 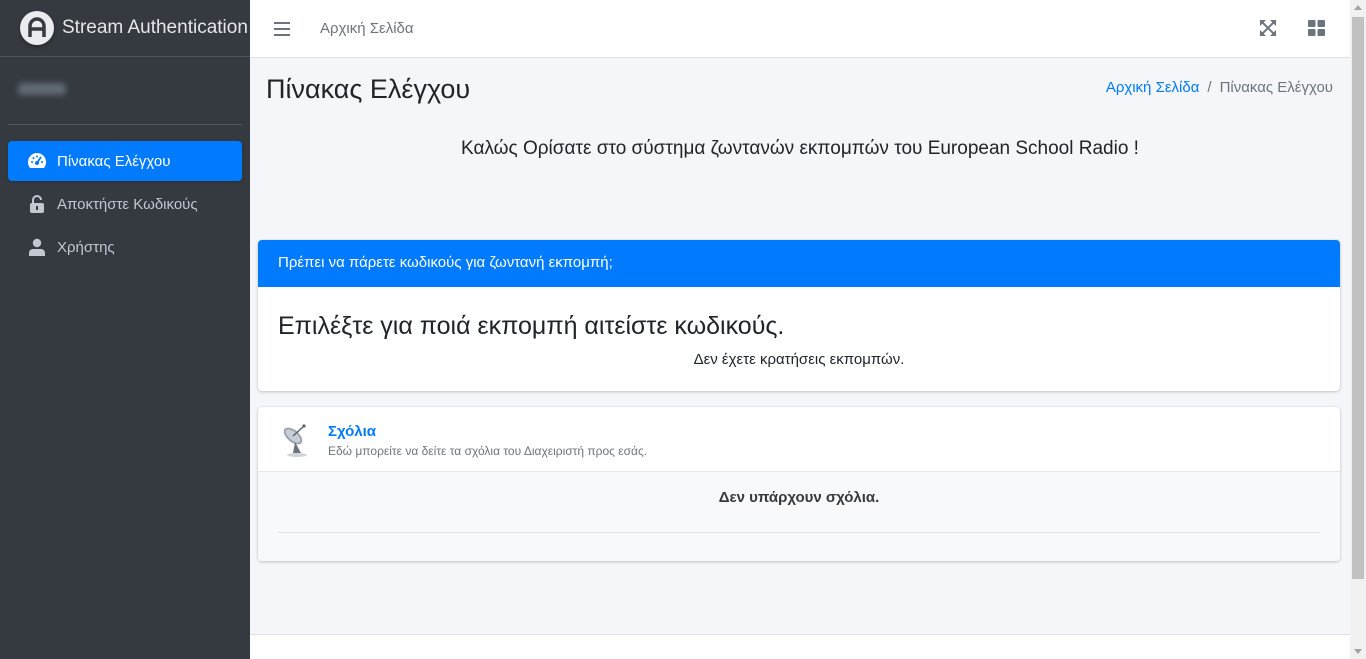 I want to click on menu-toggle-icon, so click(x=282, y=28).